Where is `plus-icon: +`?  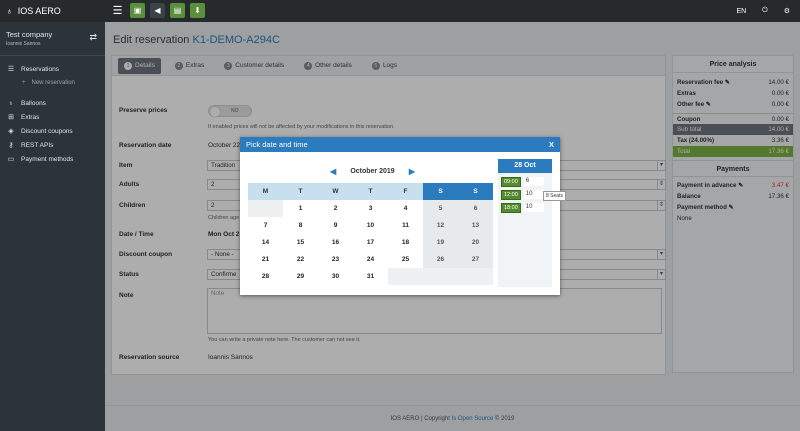 plus-icon: + is located at coordinates (24, 83).